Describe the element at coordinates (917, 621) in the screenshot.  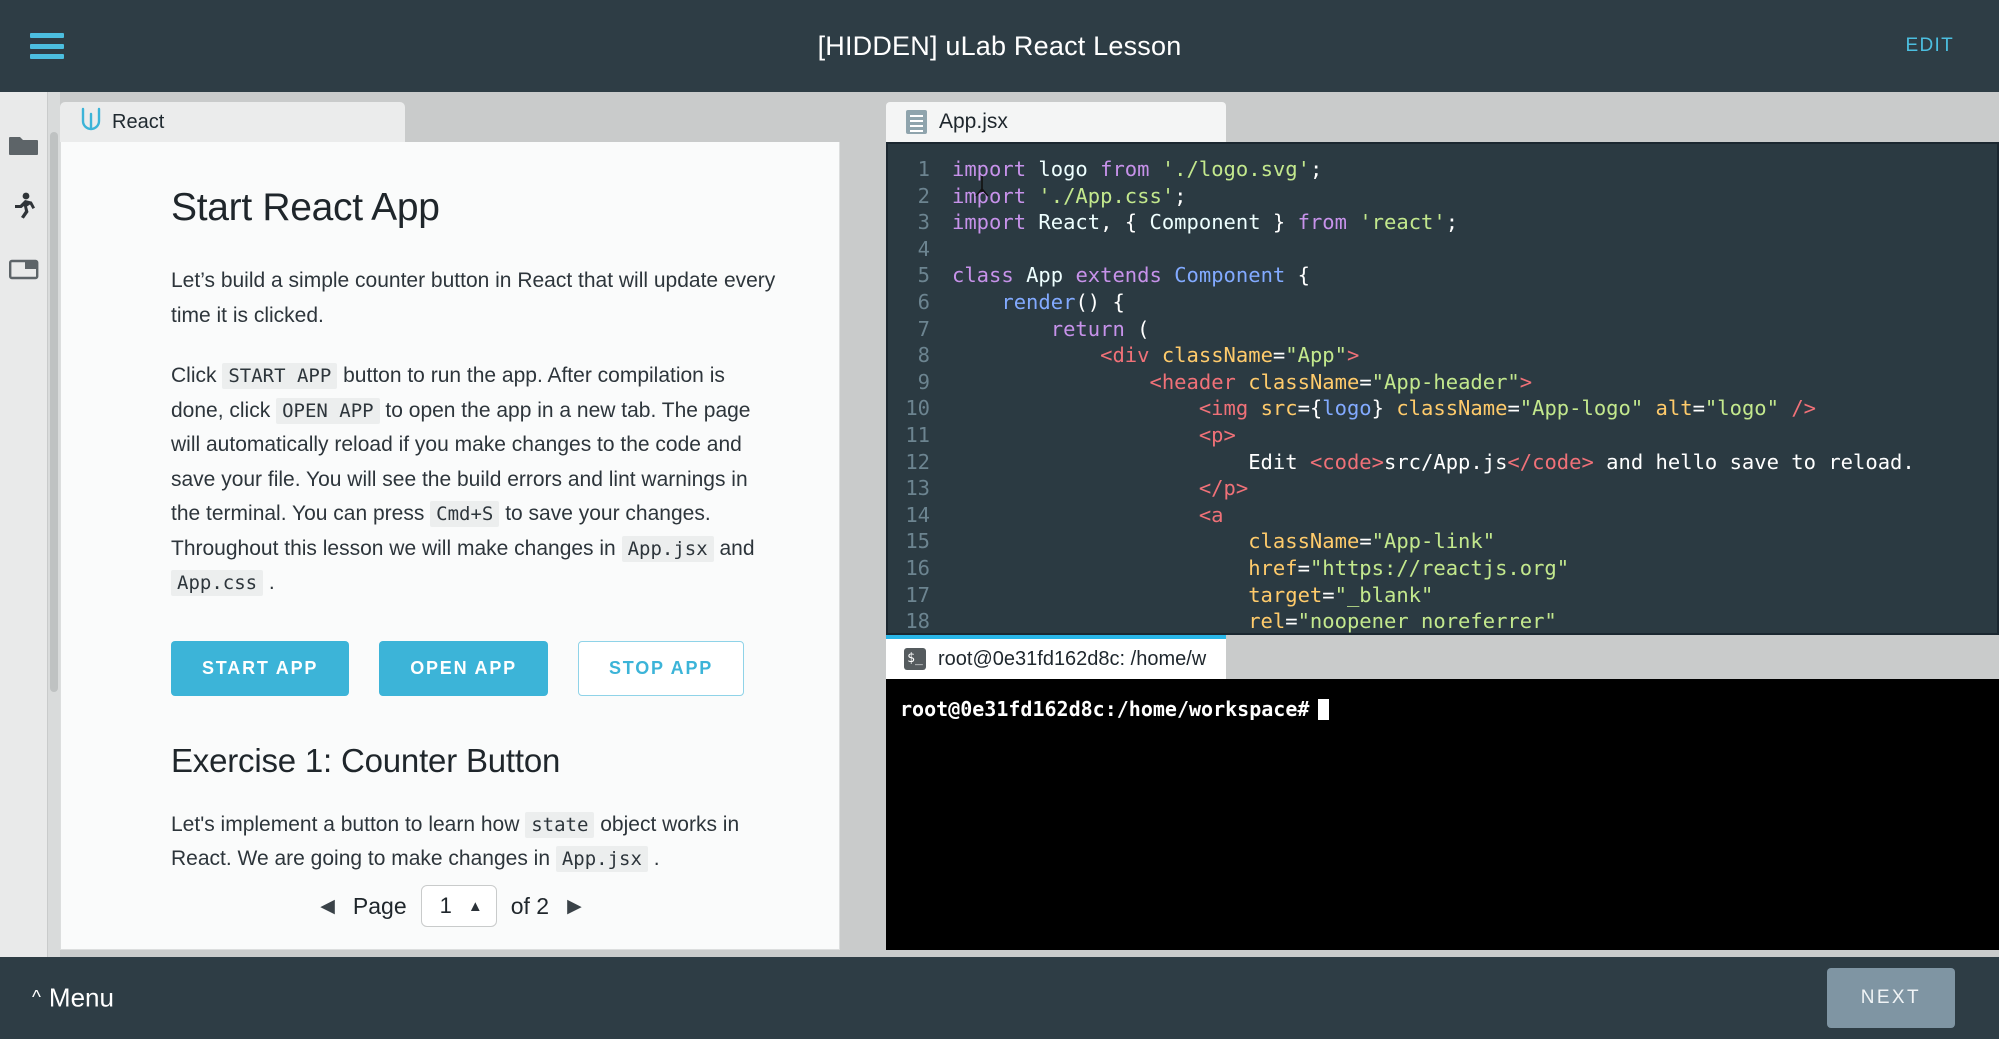
I see `line-number: 18` at that location.